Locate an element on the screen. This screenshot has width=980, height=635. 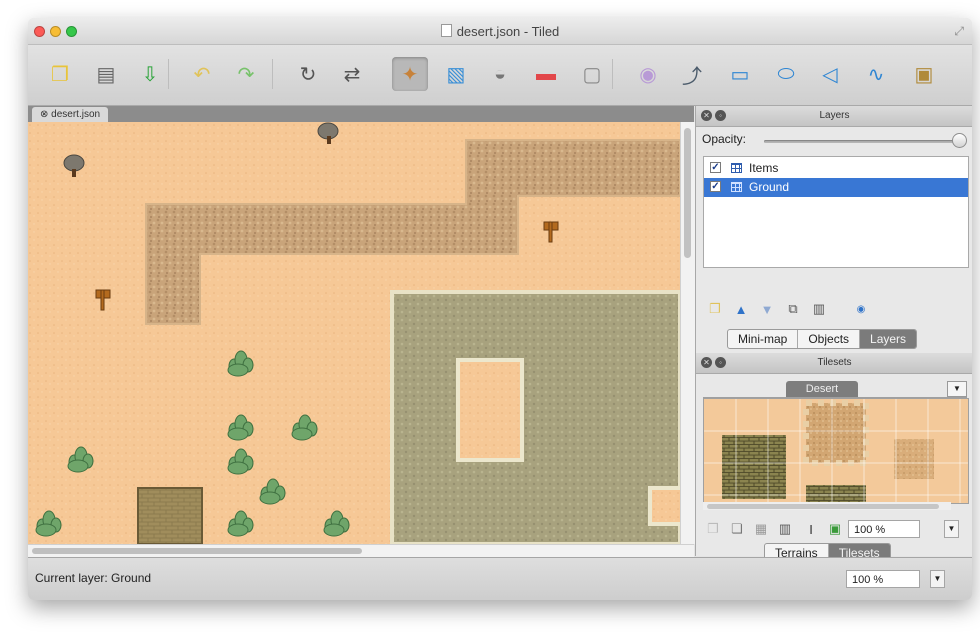
tileset-menu-icon: ▼ is located at coordinates (957, 389).